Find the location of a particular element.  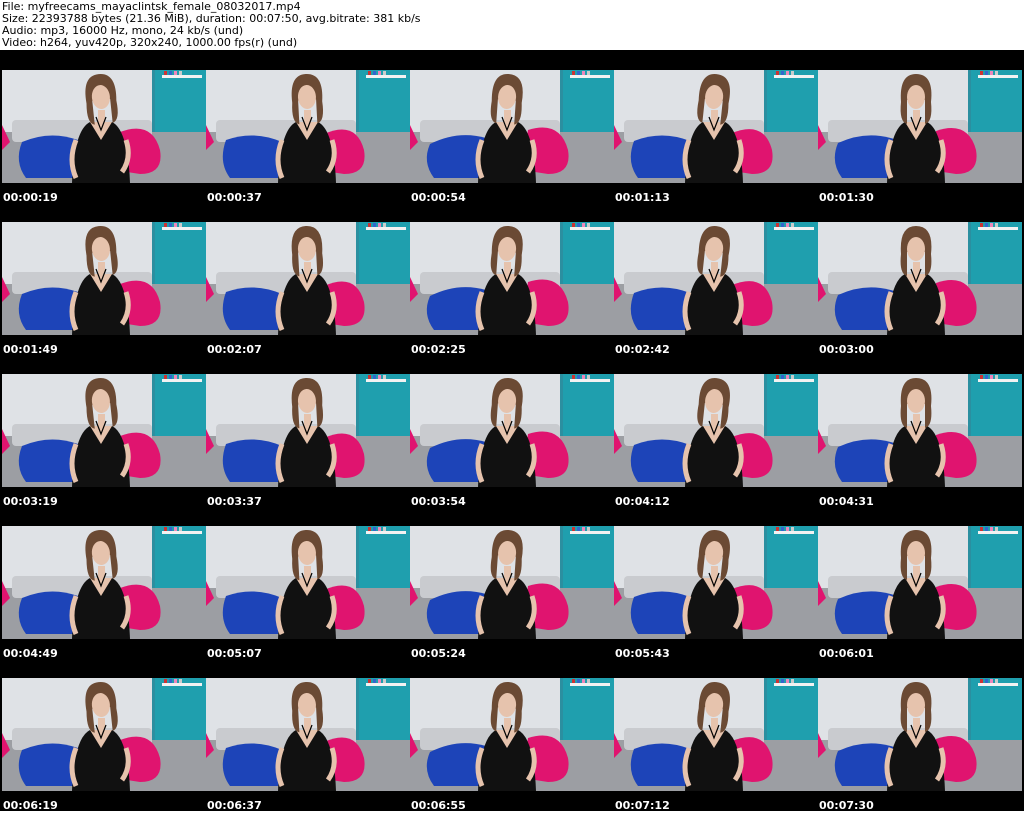

thumbnail-timestamp: 00:03:37 is located at coordinates (234, 501).